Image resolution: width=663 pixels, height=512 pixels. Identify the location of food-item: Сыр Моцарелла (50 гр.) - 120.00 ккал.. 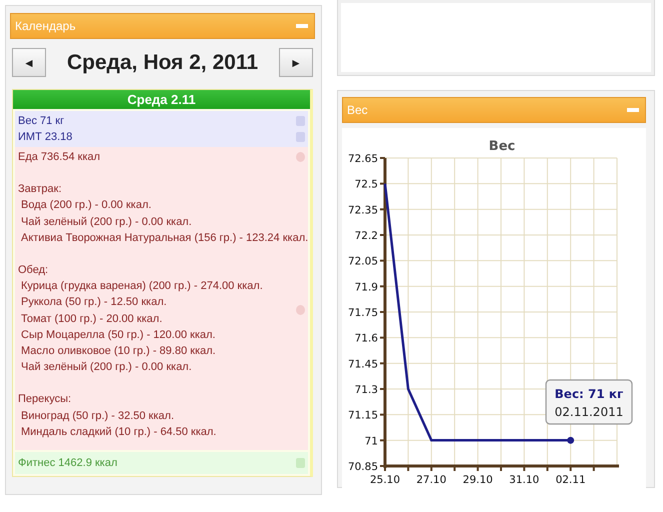
(118, 335).